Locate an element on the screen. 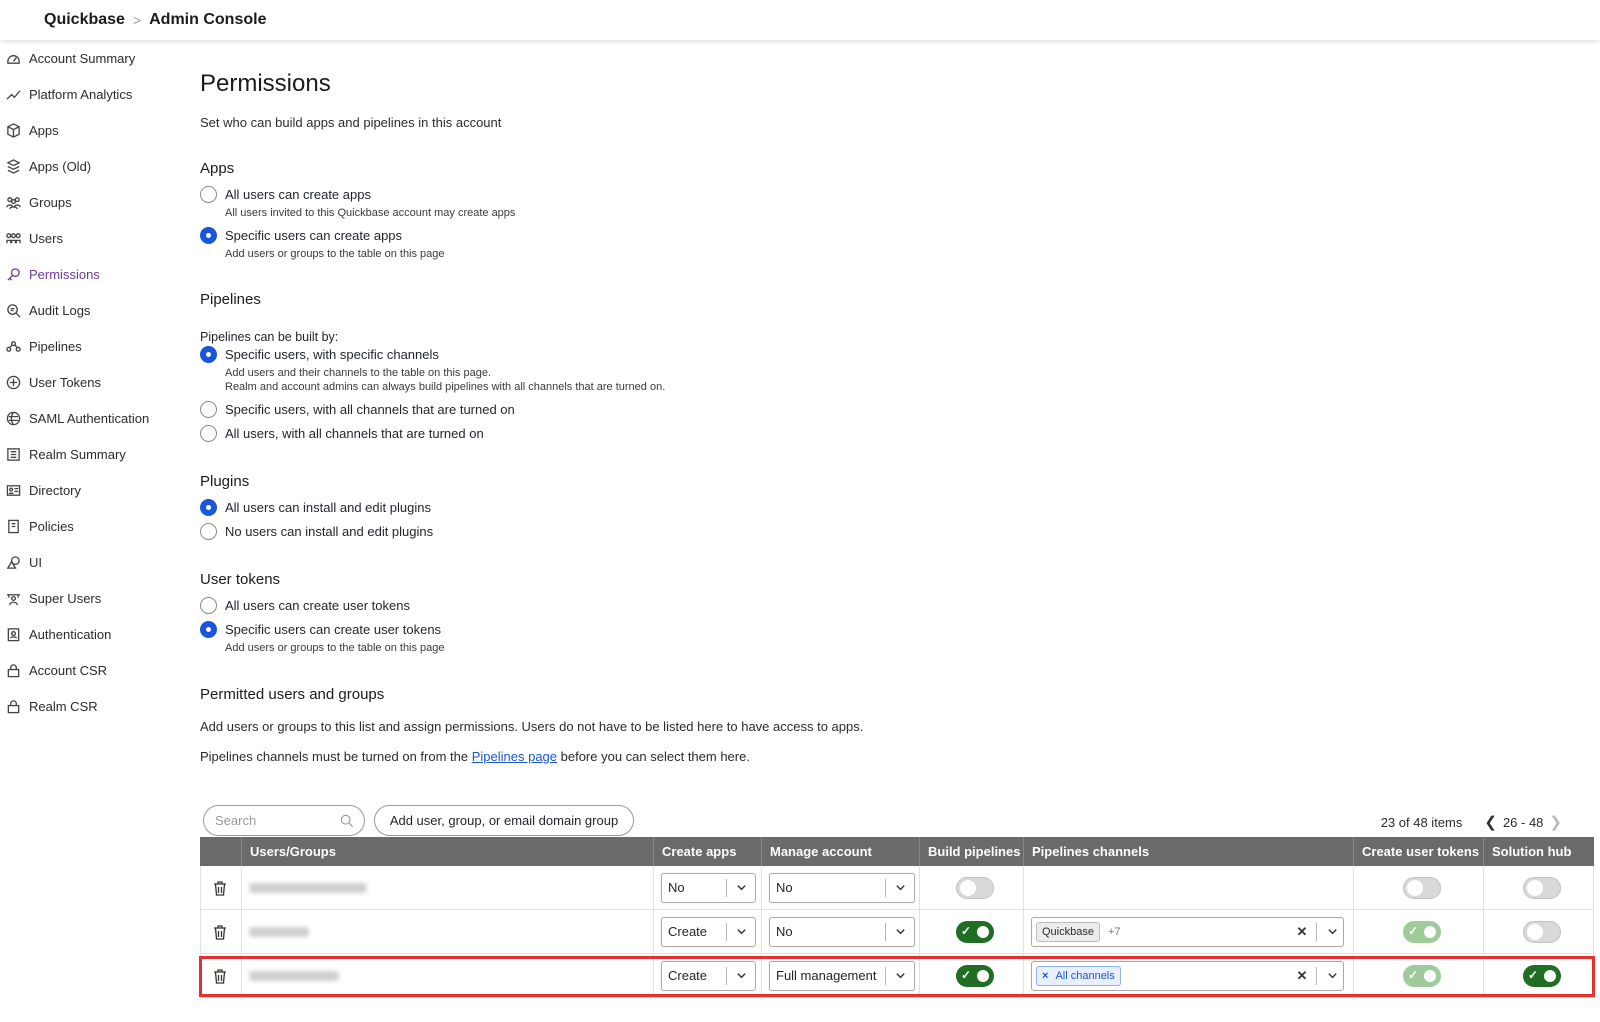 Image resolution: width=1600 pixels, height=1022 pixels. create-user-tokens-cell is located at coordinates (1419, 887).